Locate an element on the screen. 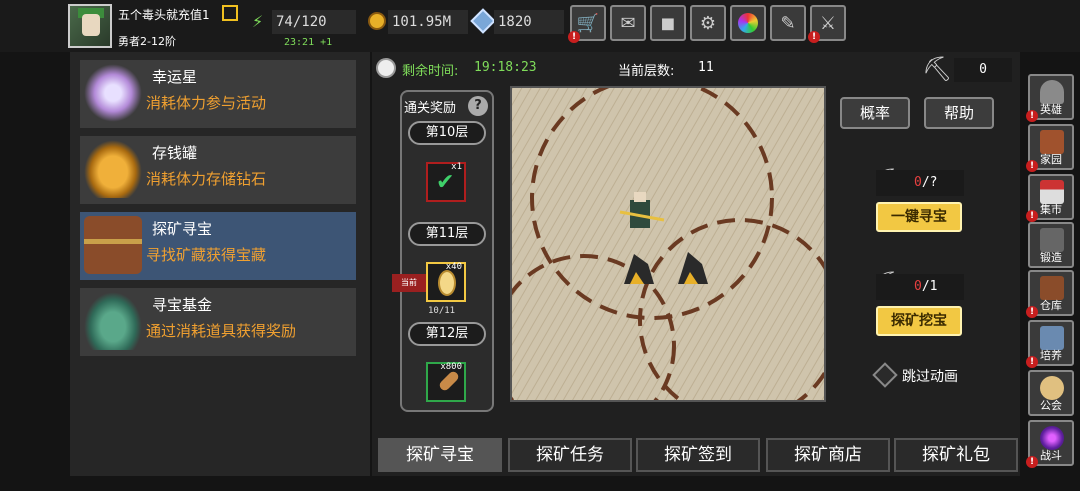 This screenshot has width=1080, height=491. edit-name-icon is located at coordinates (230, 13).